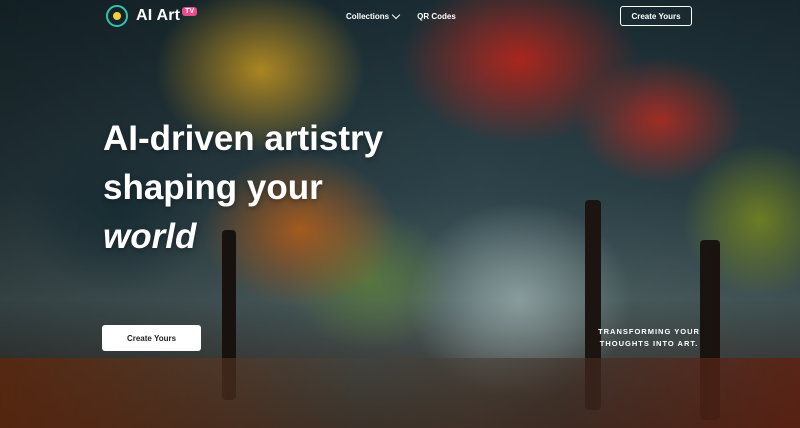  What do you see at coordinates (213, 187) in the screenshot?
I see `headline-line-2: shaping your` at bounding box center [213, 187].